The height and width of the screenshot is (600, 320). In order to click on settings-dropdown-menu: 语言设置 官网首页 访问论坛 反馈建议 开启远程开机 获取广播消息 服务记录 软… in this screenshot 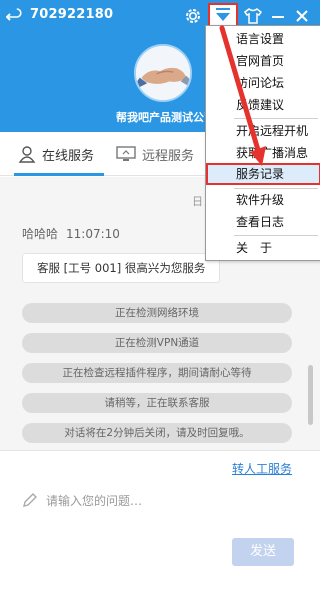, I will do `click(262, 143)`.